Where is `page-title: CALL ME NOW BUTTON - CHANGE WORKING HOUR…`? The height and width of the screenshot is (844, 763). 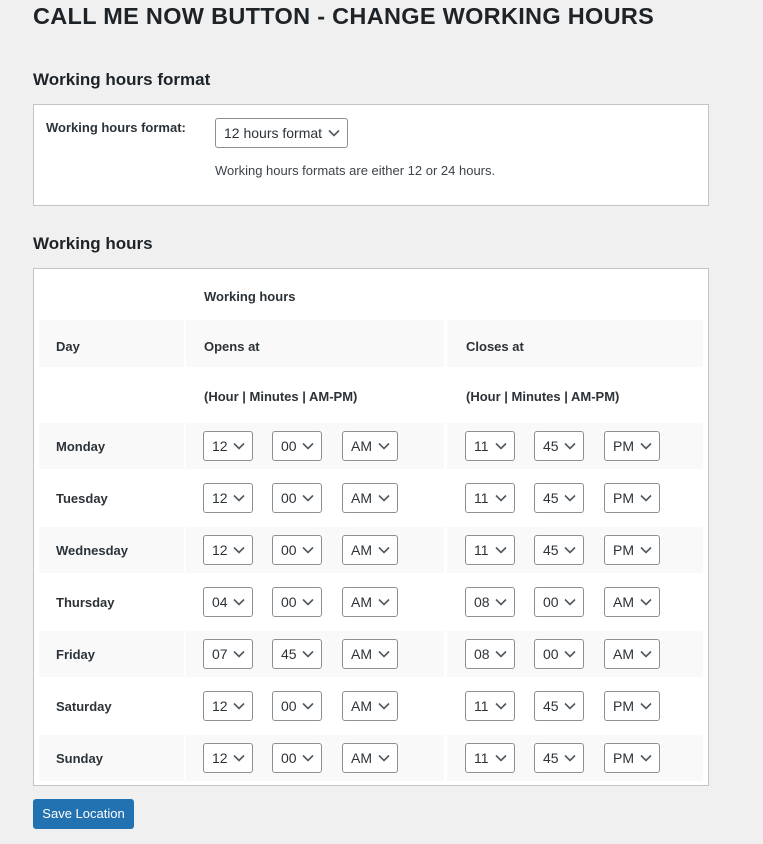 page-title: CALL ME NOW BUTTON - CHANGE WORKING HOUR… is located at coordinates (344, 16).